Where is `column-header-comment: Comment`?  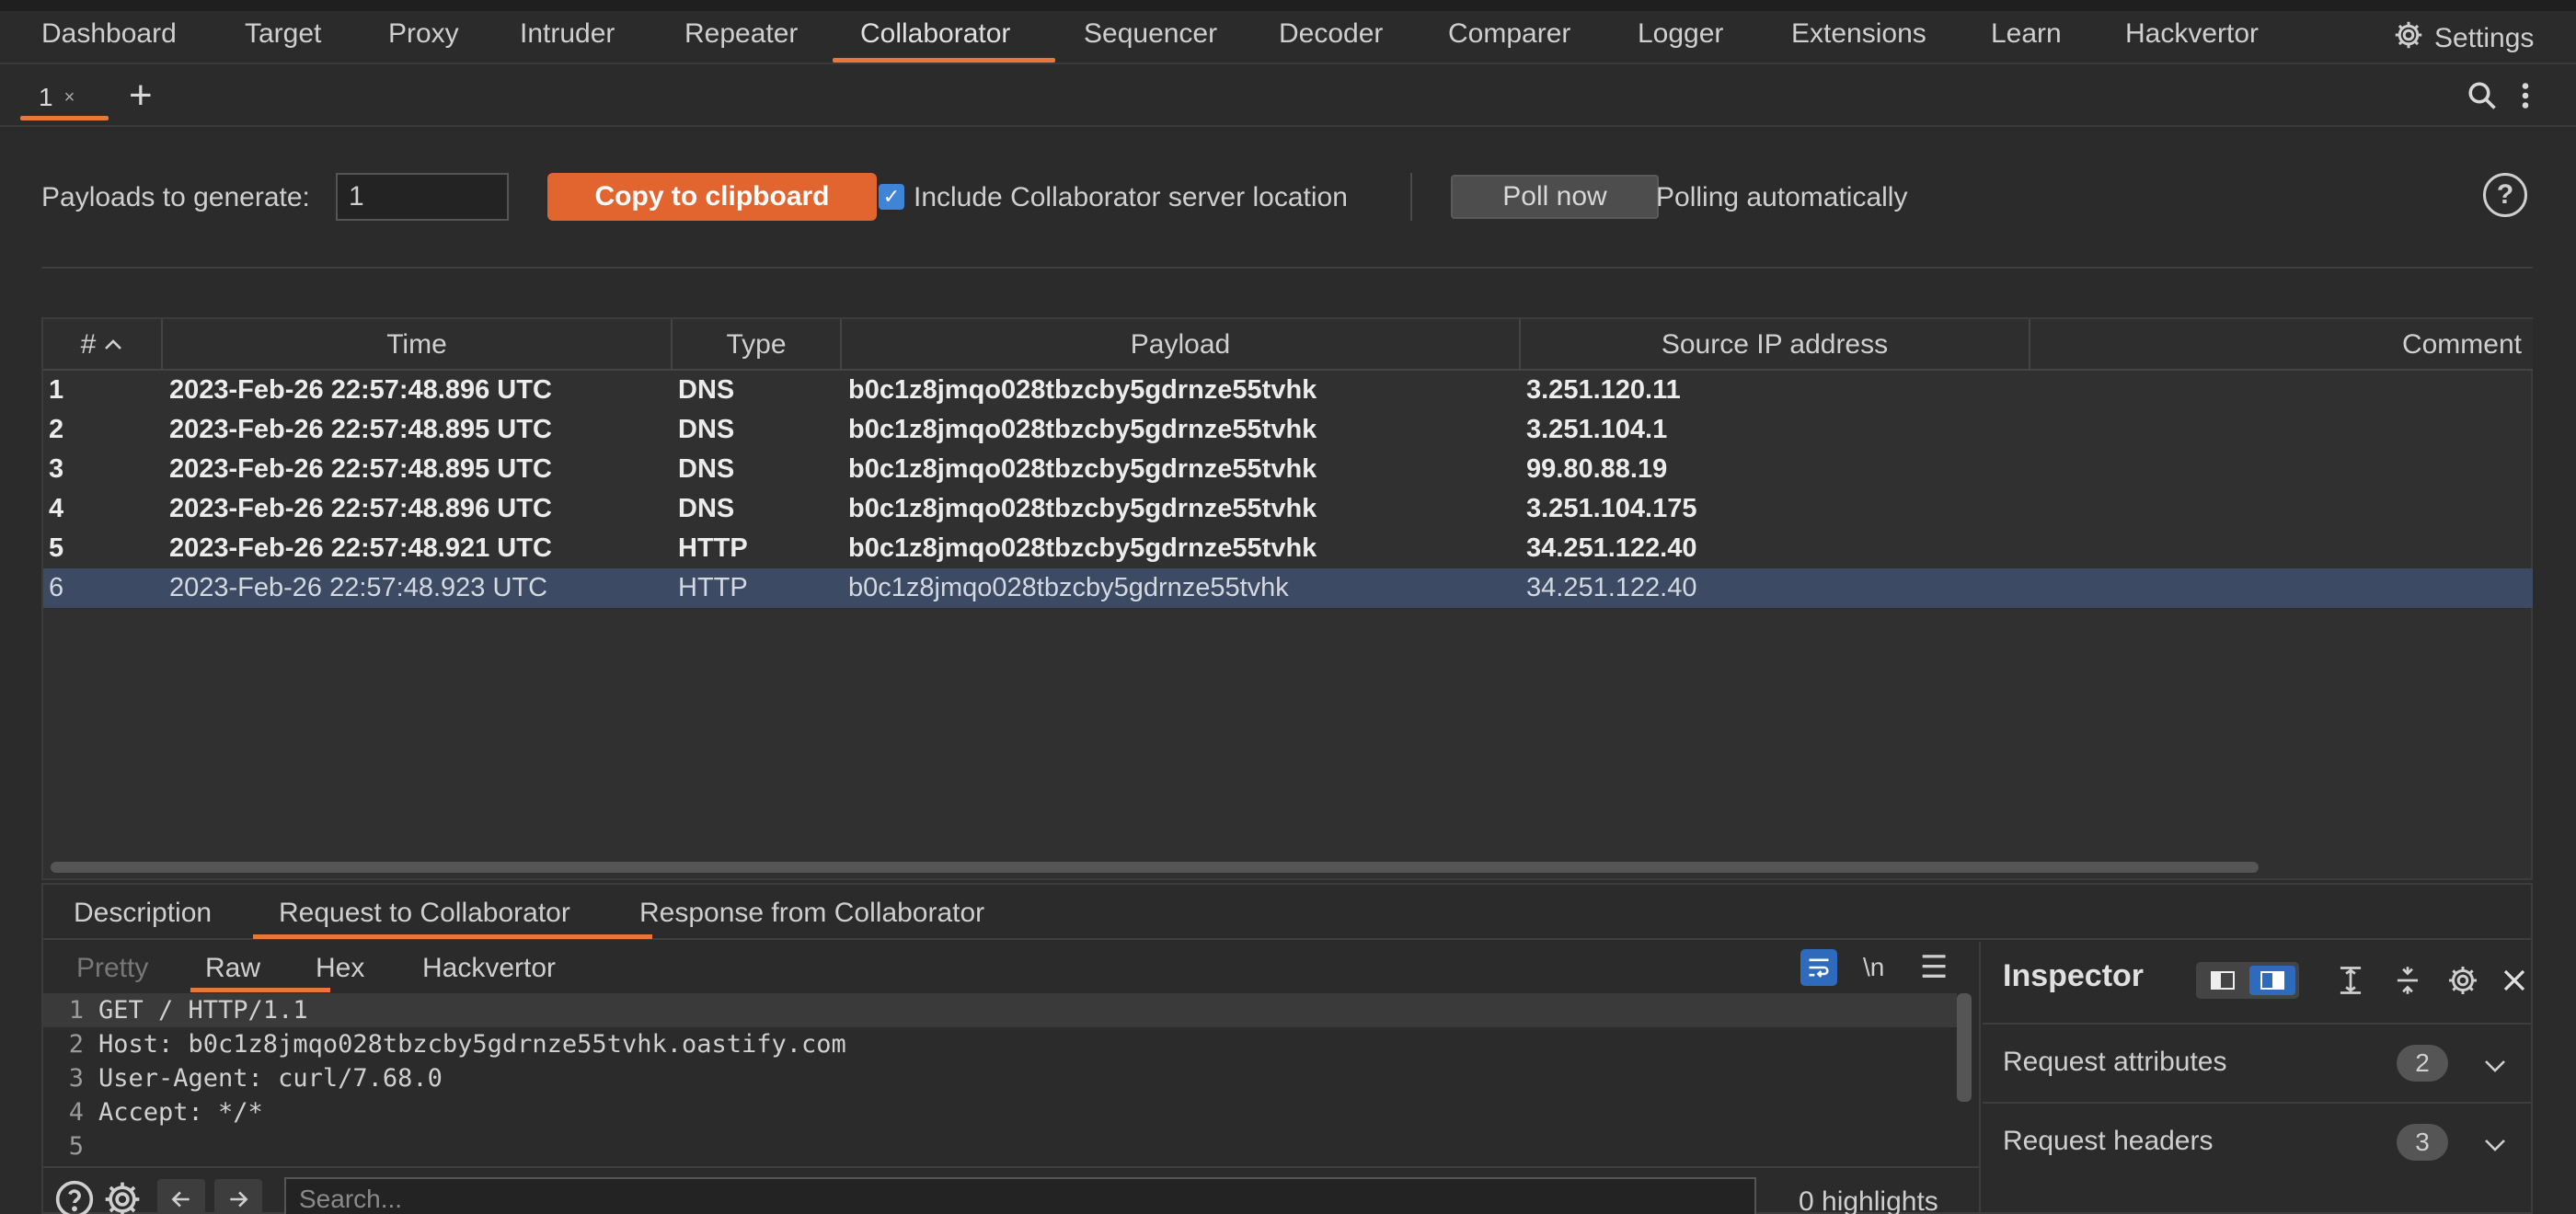
column-header-comment: Comment is located at coordinates (2281, 345).